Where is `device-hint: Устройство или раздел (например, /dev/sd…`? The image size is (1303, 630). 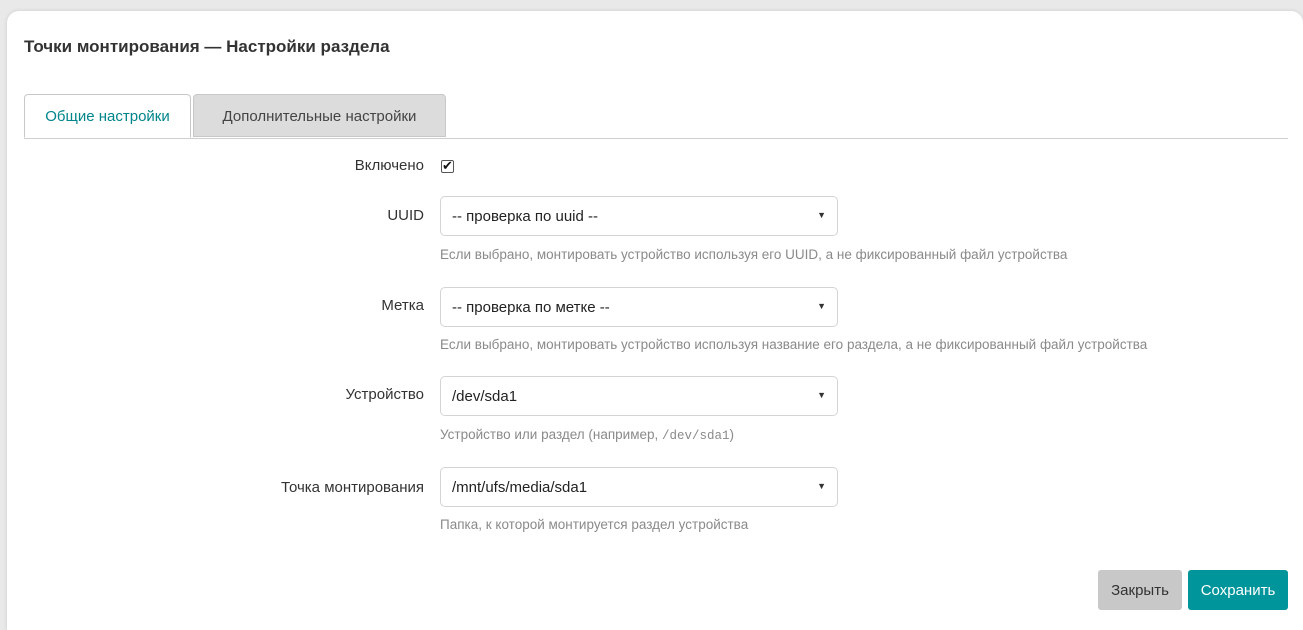
device-hint: Устройство или раздел (например, /dev/sd… is located at coordinates (587, 435).